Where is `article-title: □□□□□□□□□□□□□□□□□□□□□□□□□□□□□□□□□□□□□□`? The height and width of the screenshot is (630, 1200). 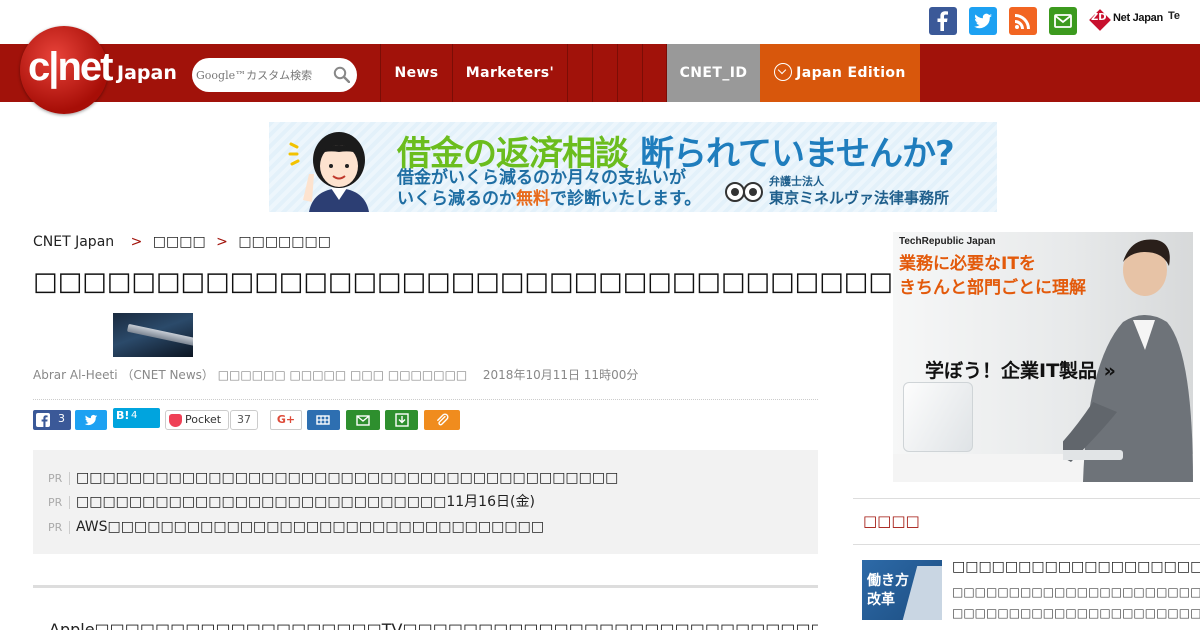
article-title: □□□□□□□□□□□□□□□□□□□□□□□□□□□□□□□□□□□□□□ is located at coordinates (500, 282).